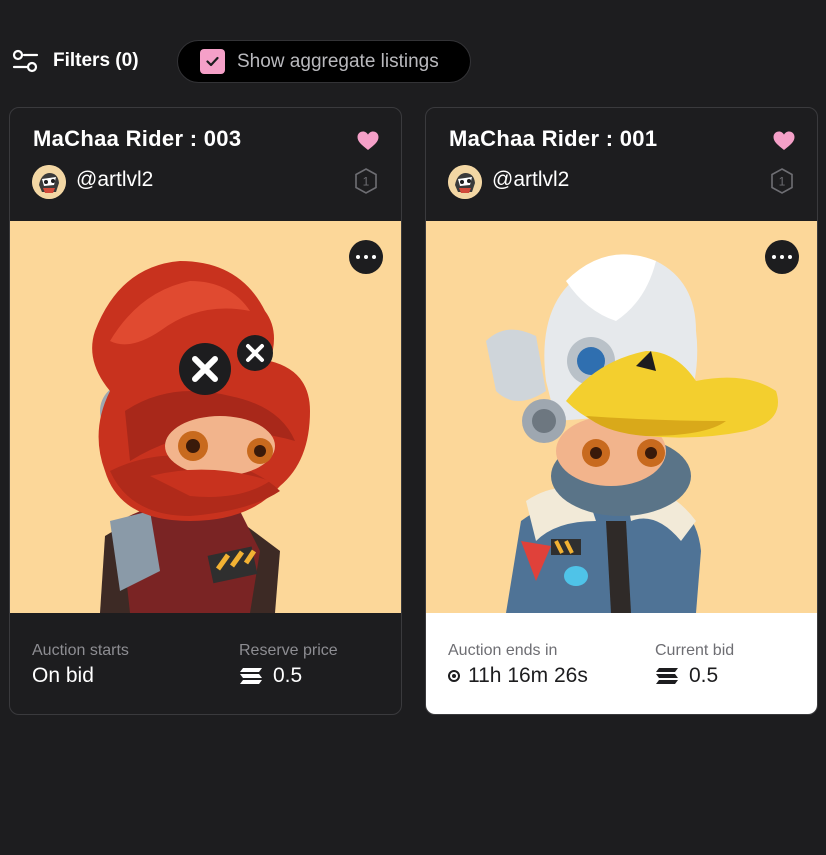 This screenshot has height=855, width=826. What do you see at coordinates (503, 650) in the screenshot?
I see `auction-status-label: Auction ends in` at bounding box center [503, 650].